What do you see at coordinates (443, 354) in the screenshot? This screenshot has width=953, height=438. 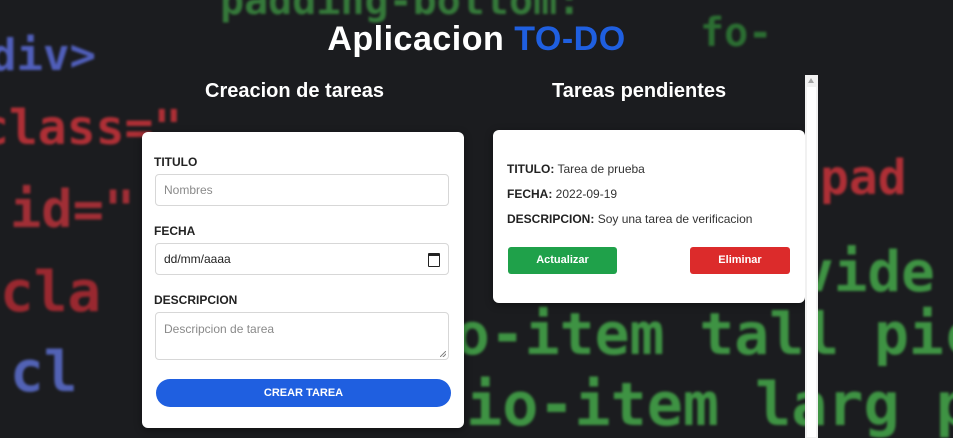 I see `resize-handle-icon` at bounding box center [443, 354].